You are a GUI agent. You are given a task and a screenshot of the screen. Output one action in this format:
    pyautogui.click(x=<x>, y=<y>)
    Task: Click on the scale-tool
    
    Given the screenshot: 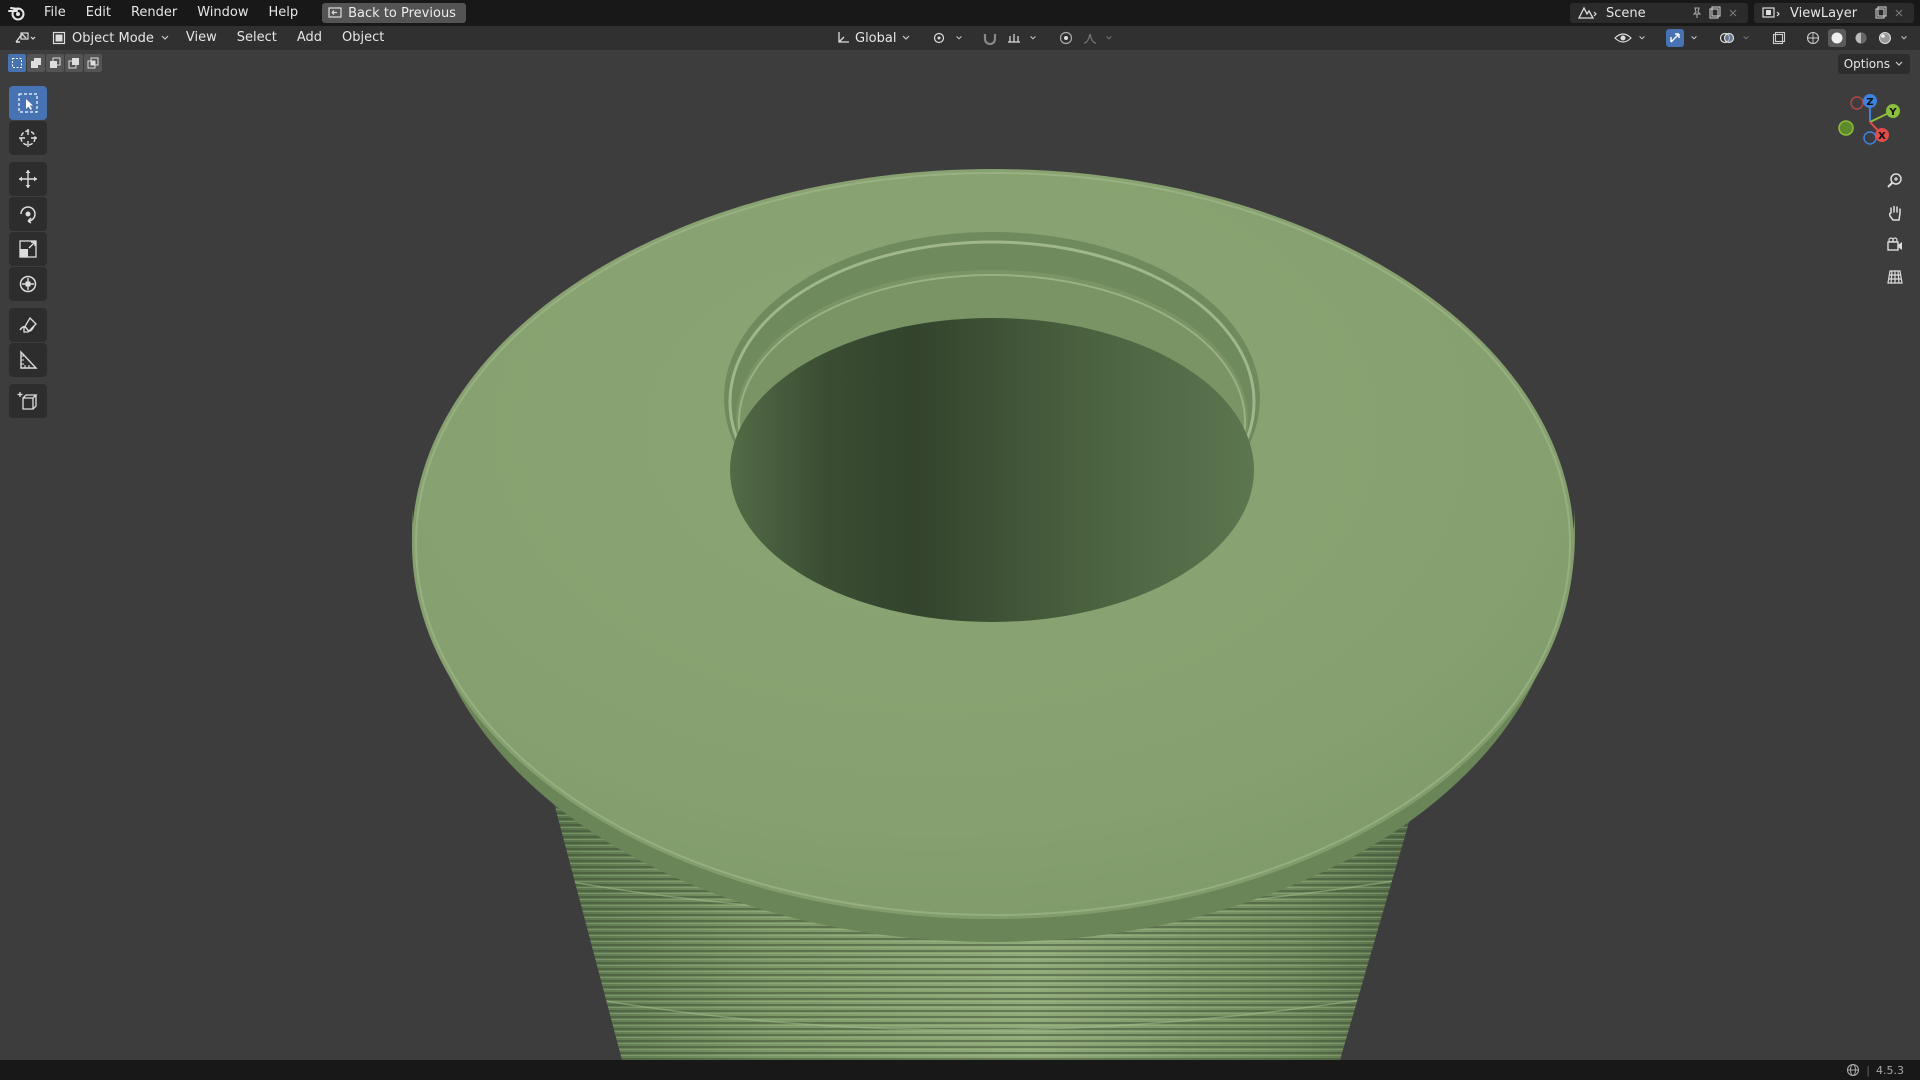 What is the action you would take?
    pyautogui.click(x=28, y=249)
    